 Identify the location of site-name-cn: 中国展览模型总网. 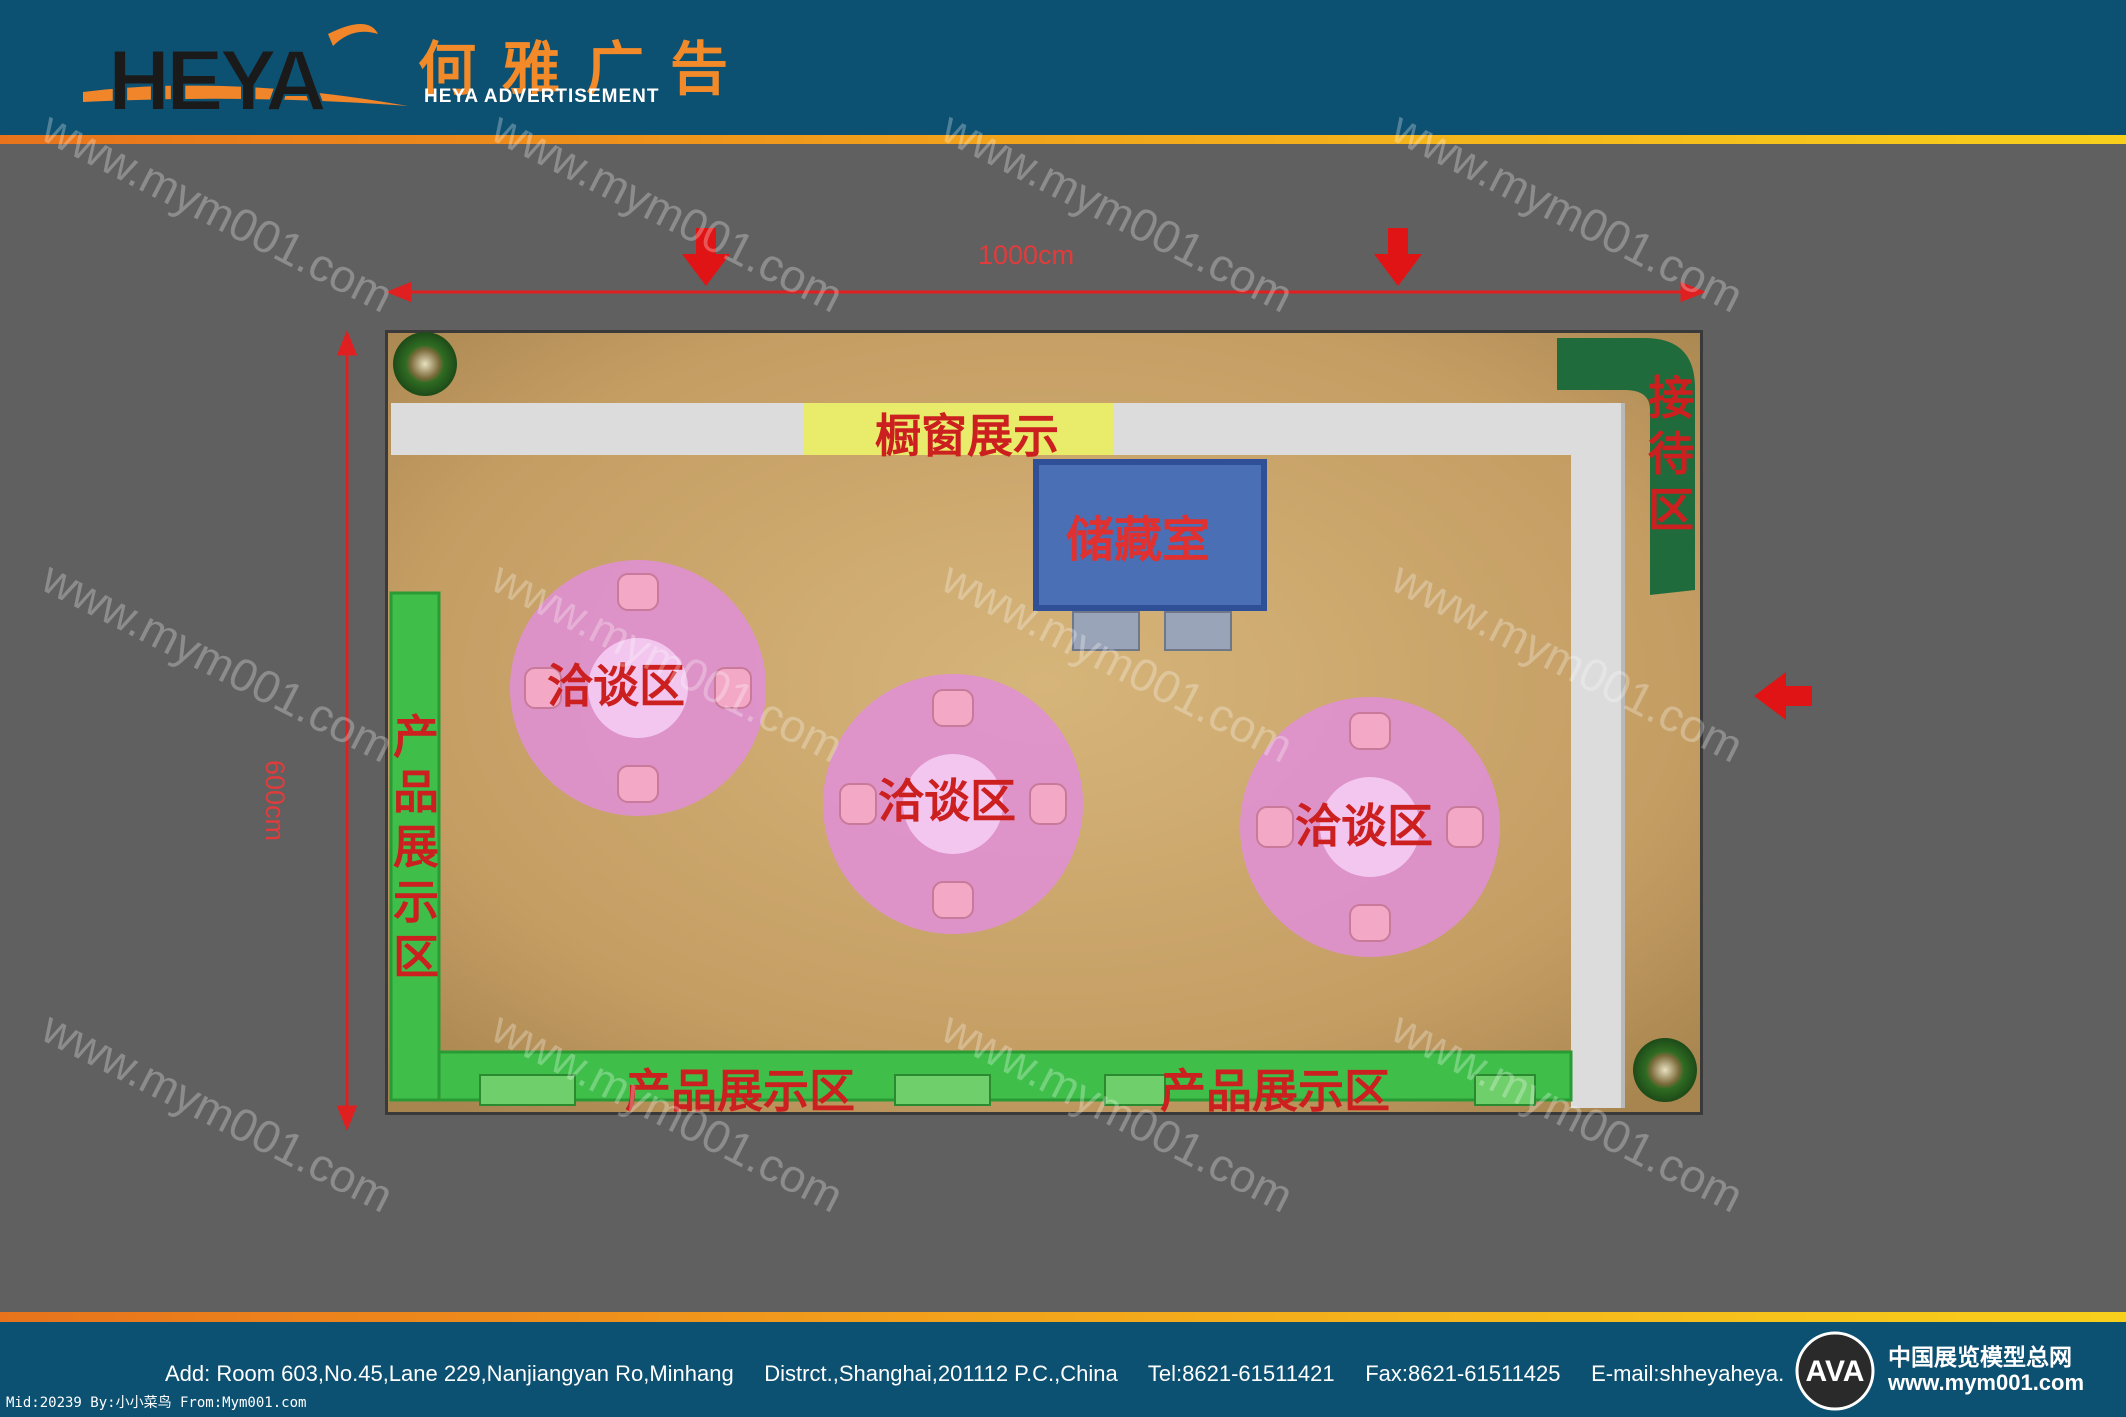
(1980, 1358).